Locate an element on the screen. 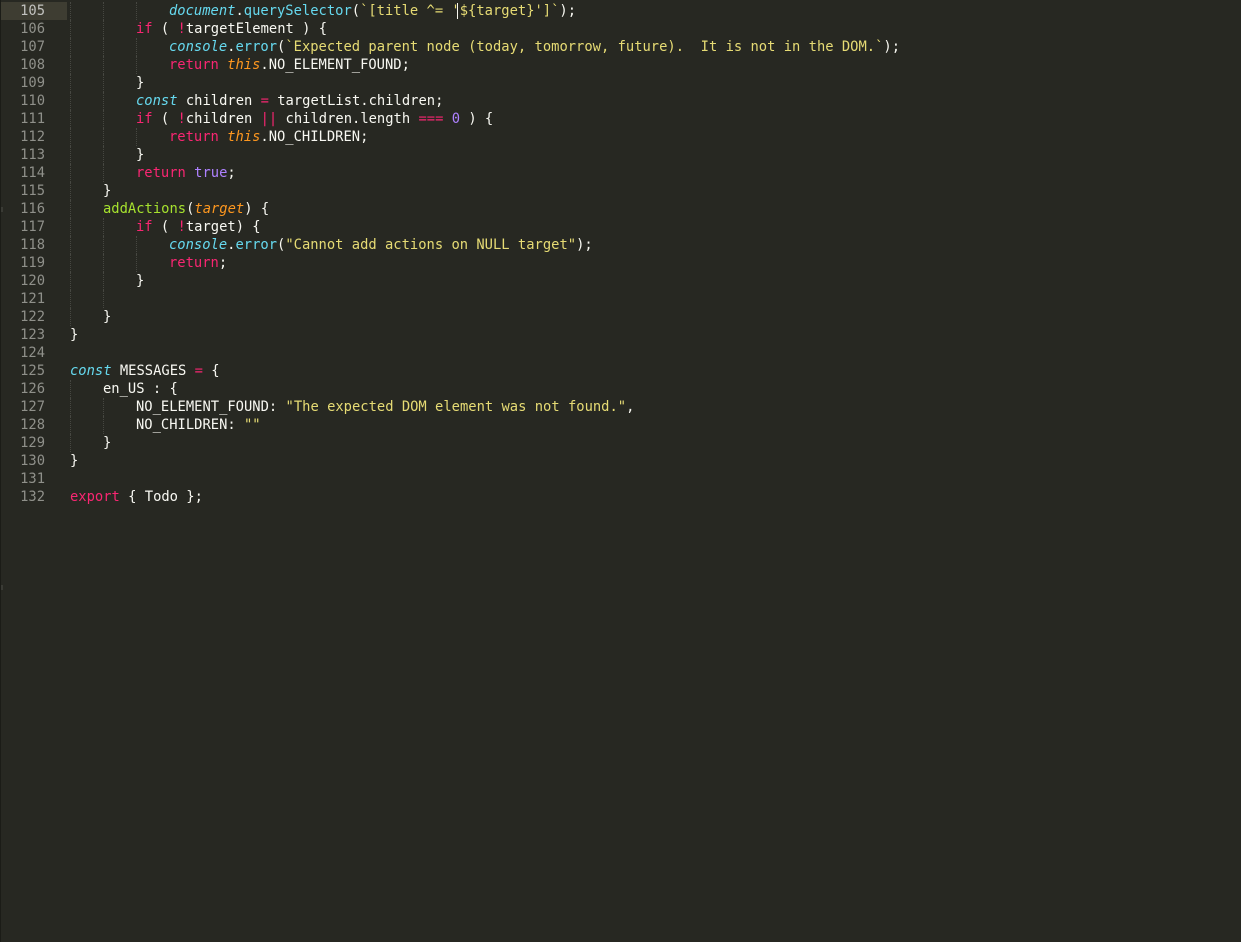 The width and height of the screenshot is (1241, 942). code-line: 126 en_US : { is located at coordinates (621, 389).